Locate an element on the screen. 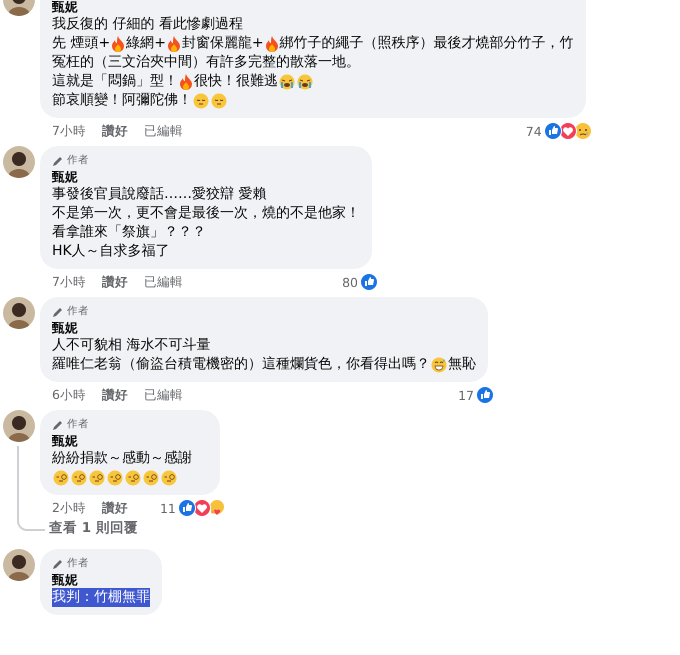 Image resolution: width=680 pixels, height=655 pixels. comment-text: 綠網+ is located at coordinates (146, 43).